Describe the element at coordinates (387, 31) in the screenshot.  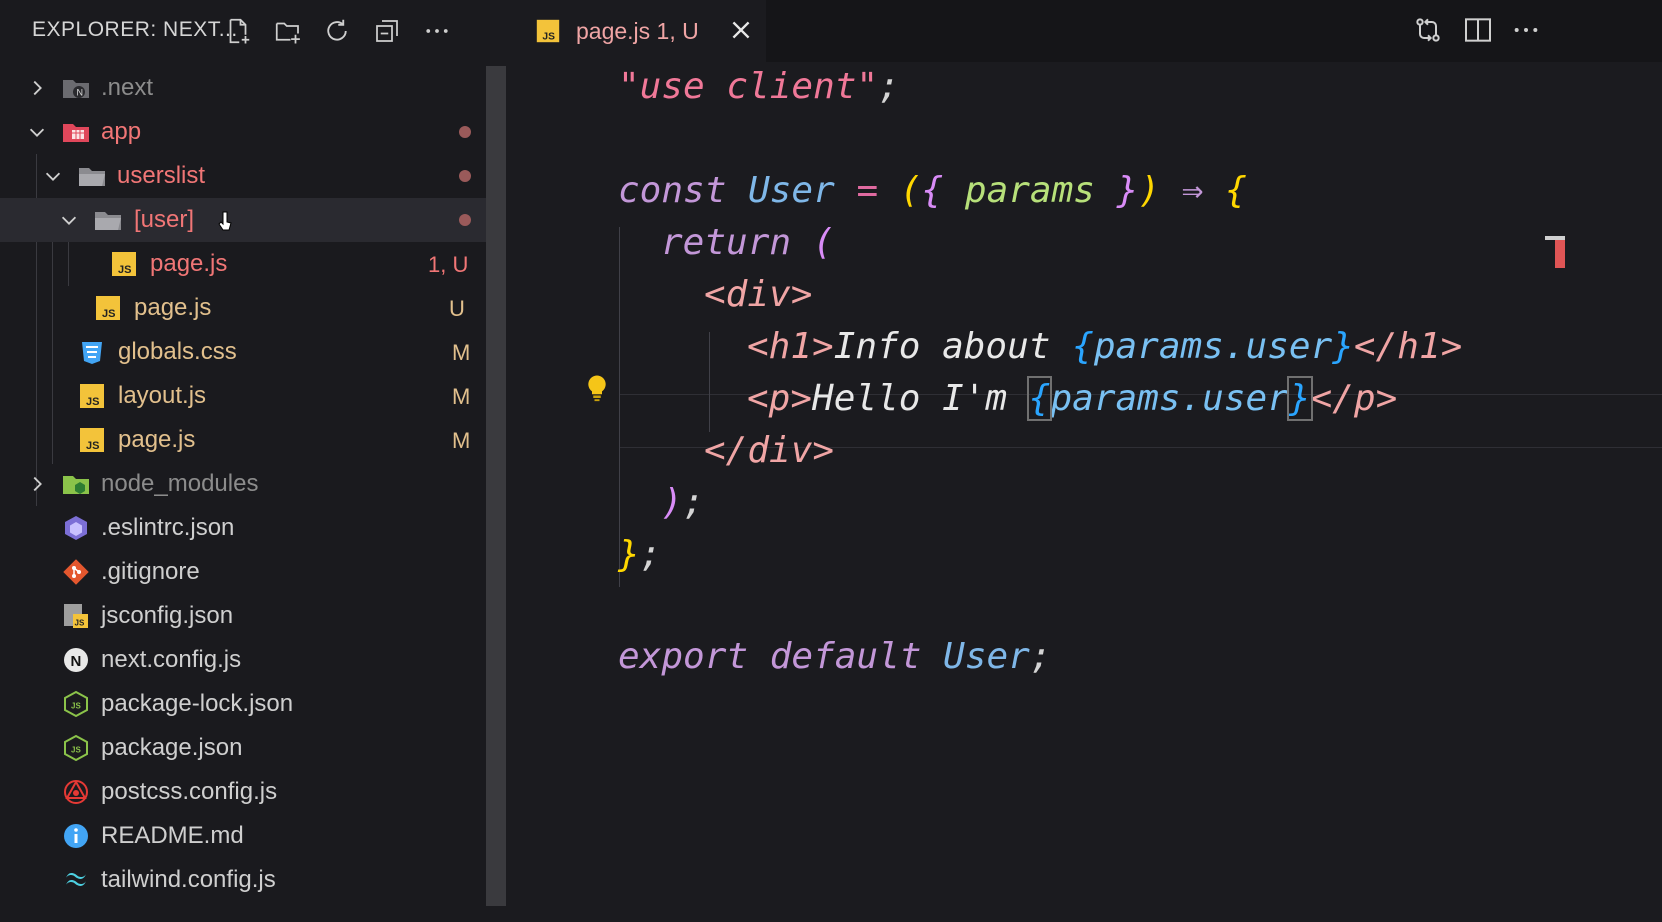
I see `collapse-all-icon` at that location.